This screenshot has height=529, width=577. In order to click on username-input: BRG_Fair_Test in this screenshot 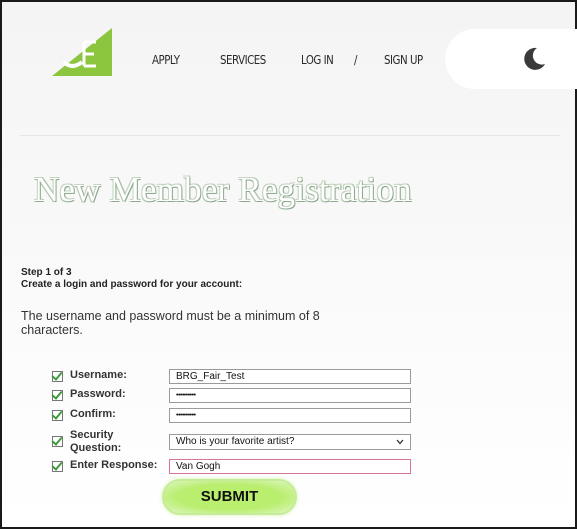, I will do `click(290, 376)`.